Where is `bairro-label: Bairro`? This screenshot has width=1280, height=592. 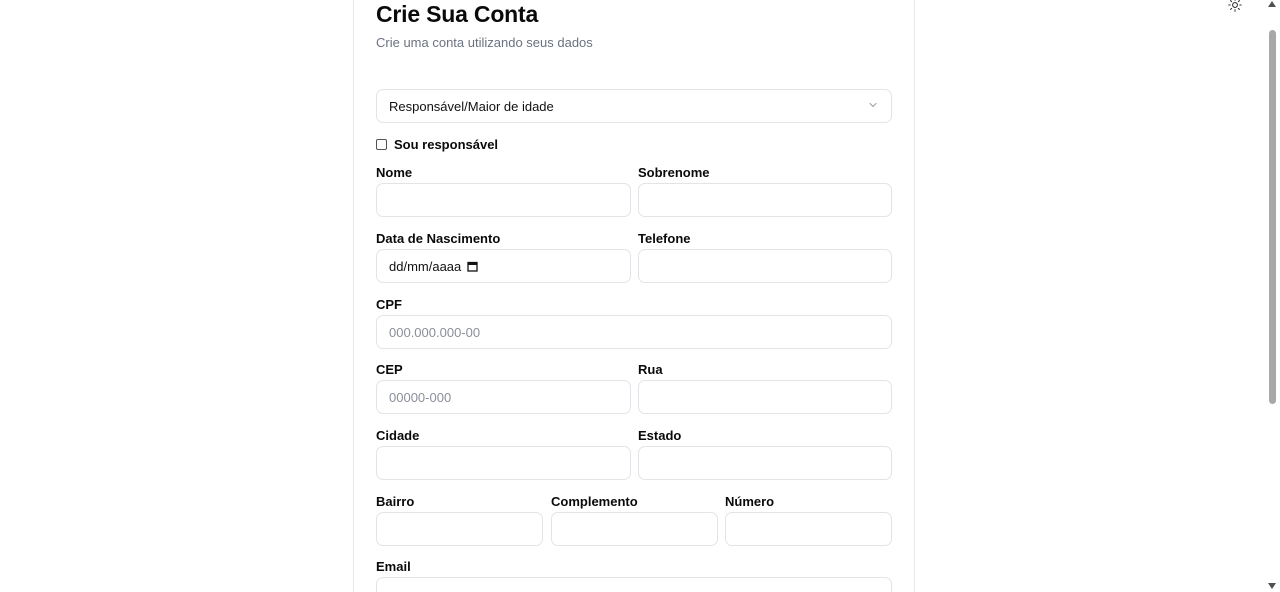
bairro-label: Bairro is located at coordinates (395, 501).